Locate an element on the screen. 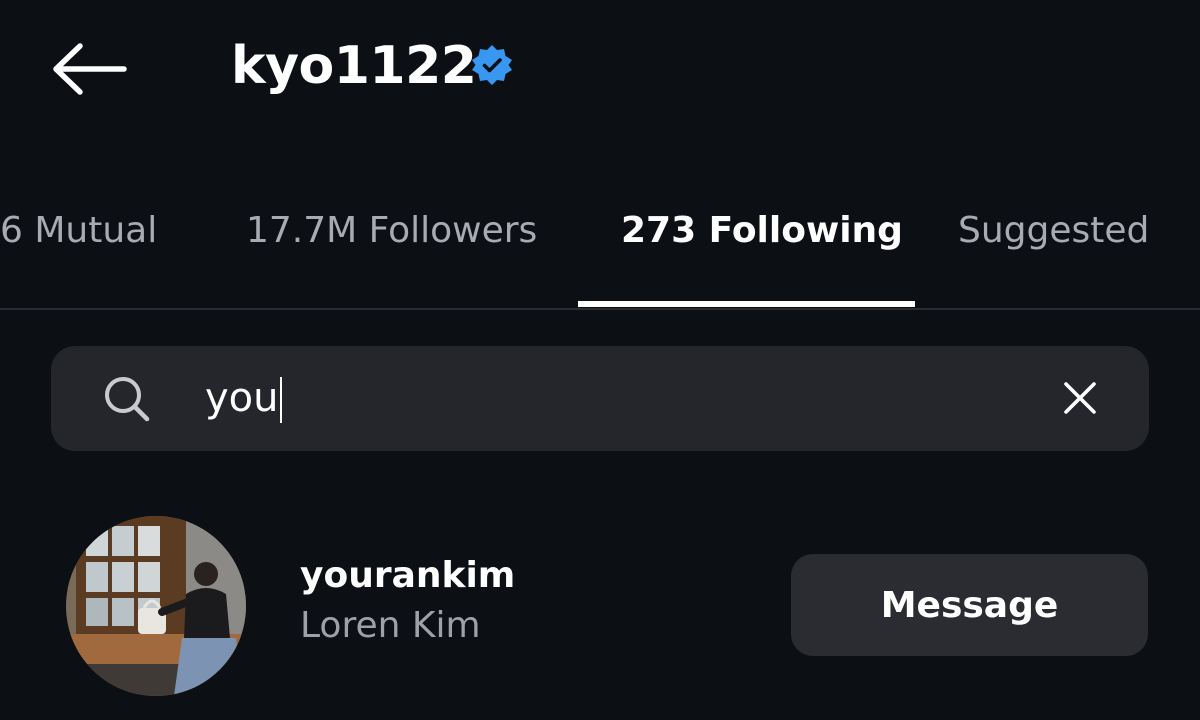 The image size is (1200, 720). text-caret is located at coordinates (280, 400).